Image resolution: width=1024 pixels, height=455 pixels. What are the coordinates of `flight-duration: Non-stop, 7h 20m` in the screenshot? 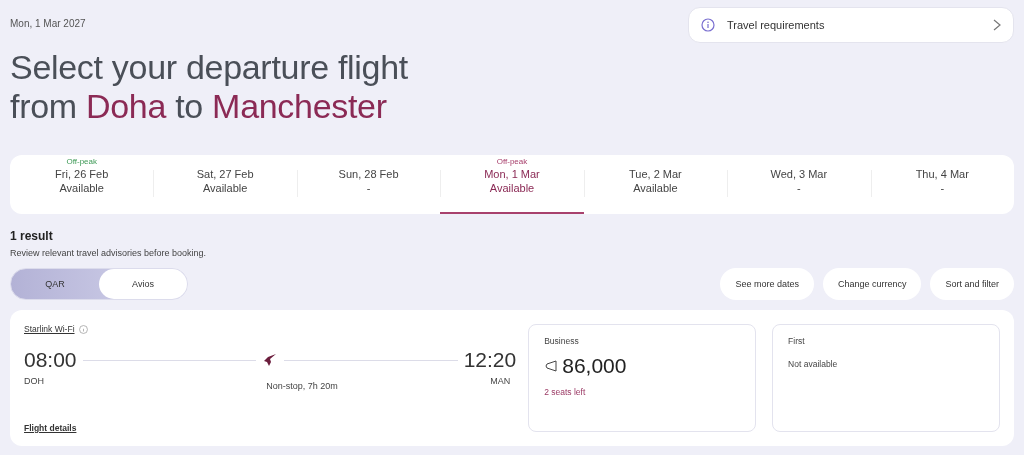 It's located at (302, 386).